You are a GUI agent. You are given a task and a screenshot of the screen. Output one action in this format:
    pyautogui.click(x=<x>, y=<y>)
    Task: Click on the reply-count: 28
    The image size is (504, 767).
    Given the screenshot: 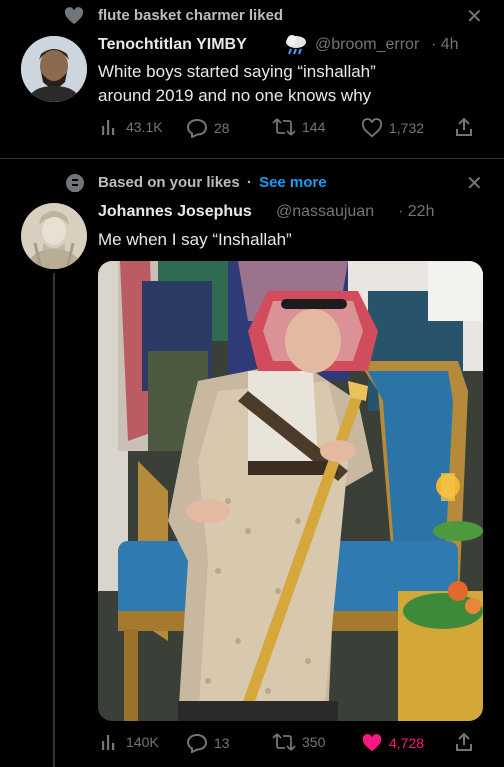 What is the action you would take?
    pyautogui.click(x=222, y=128)
    